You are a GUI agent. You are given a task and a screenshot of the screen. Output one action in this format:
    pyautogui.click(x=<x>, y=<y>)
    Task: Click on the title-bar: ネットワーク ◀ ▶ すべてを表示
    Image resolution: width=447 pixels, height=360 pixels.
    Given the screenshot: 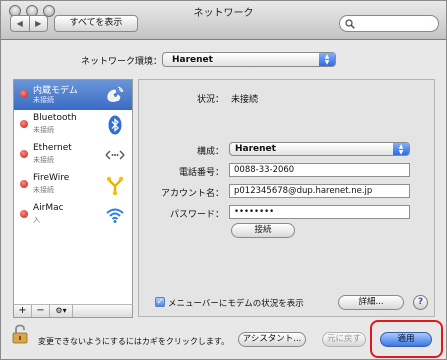 What is the action you would take?
    pyautogui.click(x=223, y=20)
    